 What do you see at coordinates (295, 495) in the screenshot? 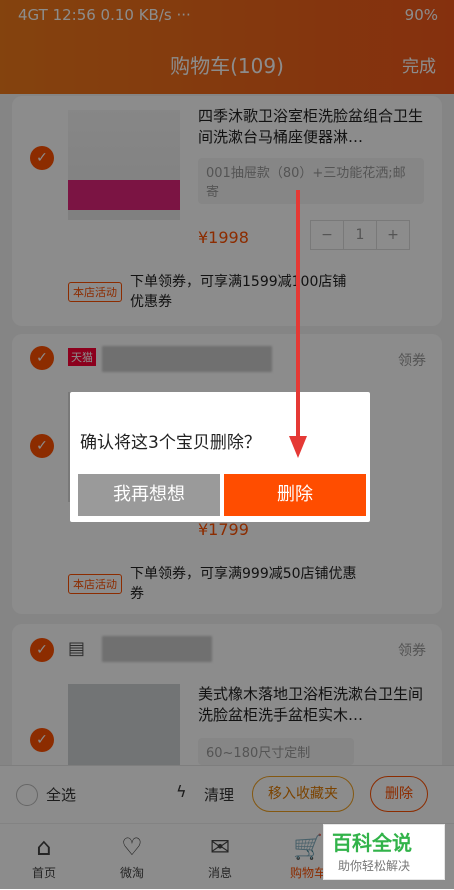
I see `dialog-delete-button: 删除` at bounding box center [295, 495].